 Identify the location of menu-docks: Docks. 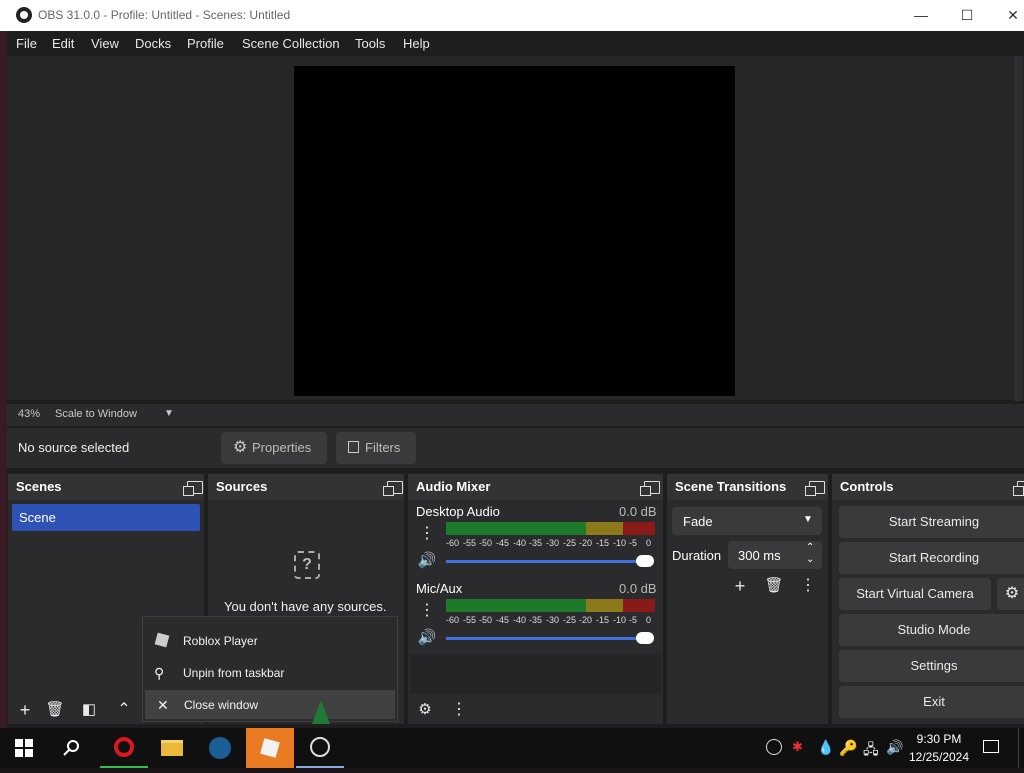
(153, 43).